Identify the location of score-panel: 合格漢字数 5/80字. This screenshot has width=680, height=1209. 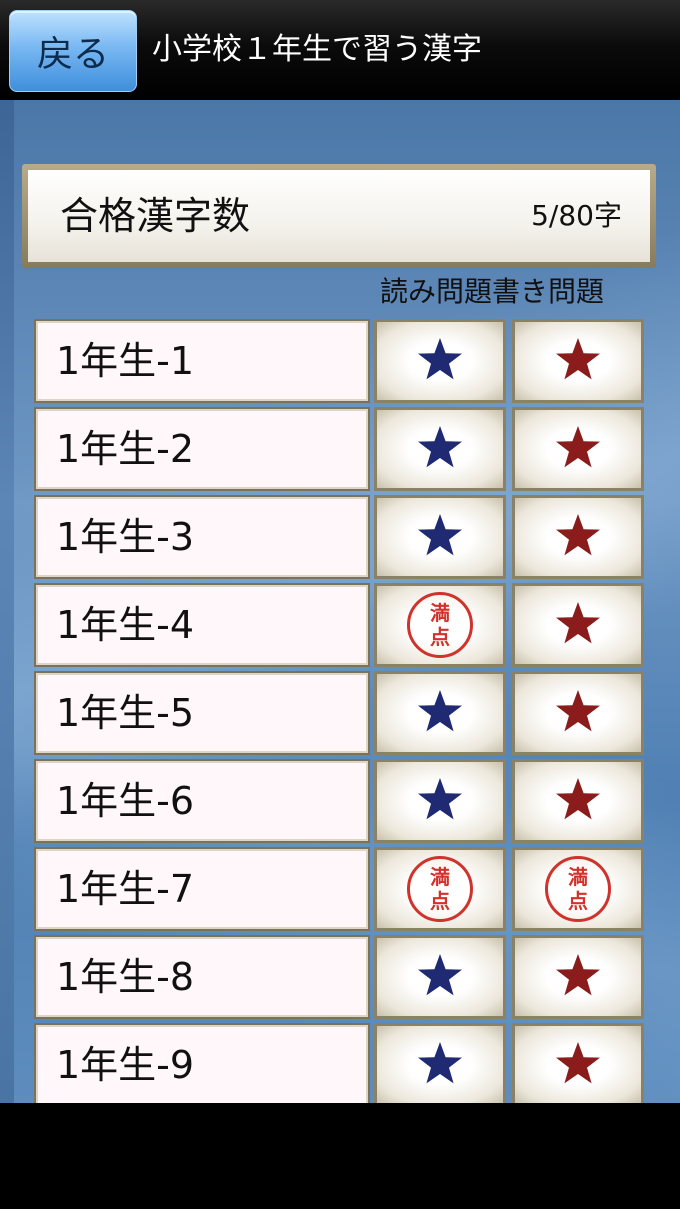
(339, 216).